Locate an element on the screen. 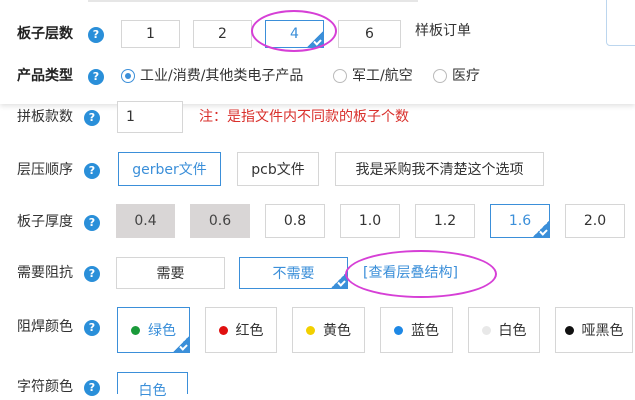 The width and height of the screenshot is (635, 400). header-top-border is located at coordinates (253, 1).